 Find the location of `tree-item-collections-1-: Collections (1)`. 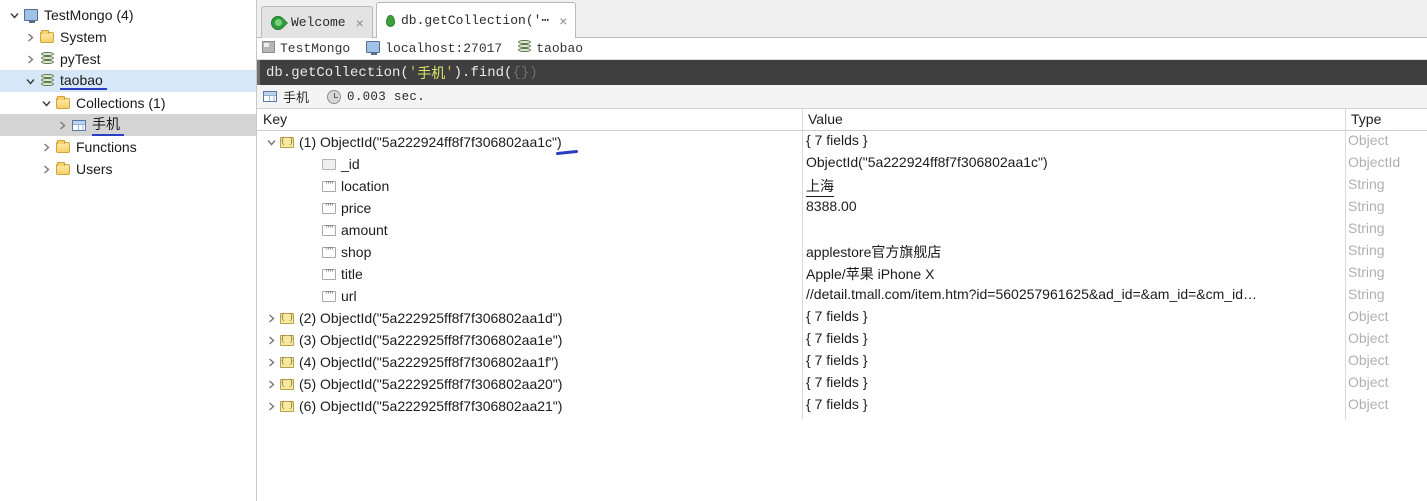

tree-item-collections-1-: Collections (1) is located at coordinates (128, 103).